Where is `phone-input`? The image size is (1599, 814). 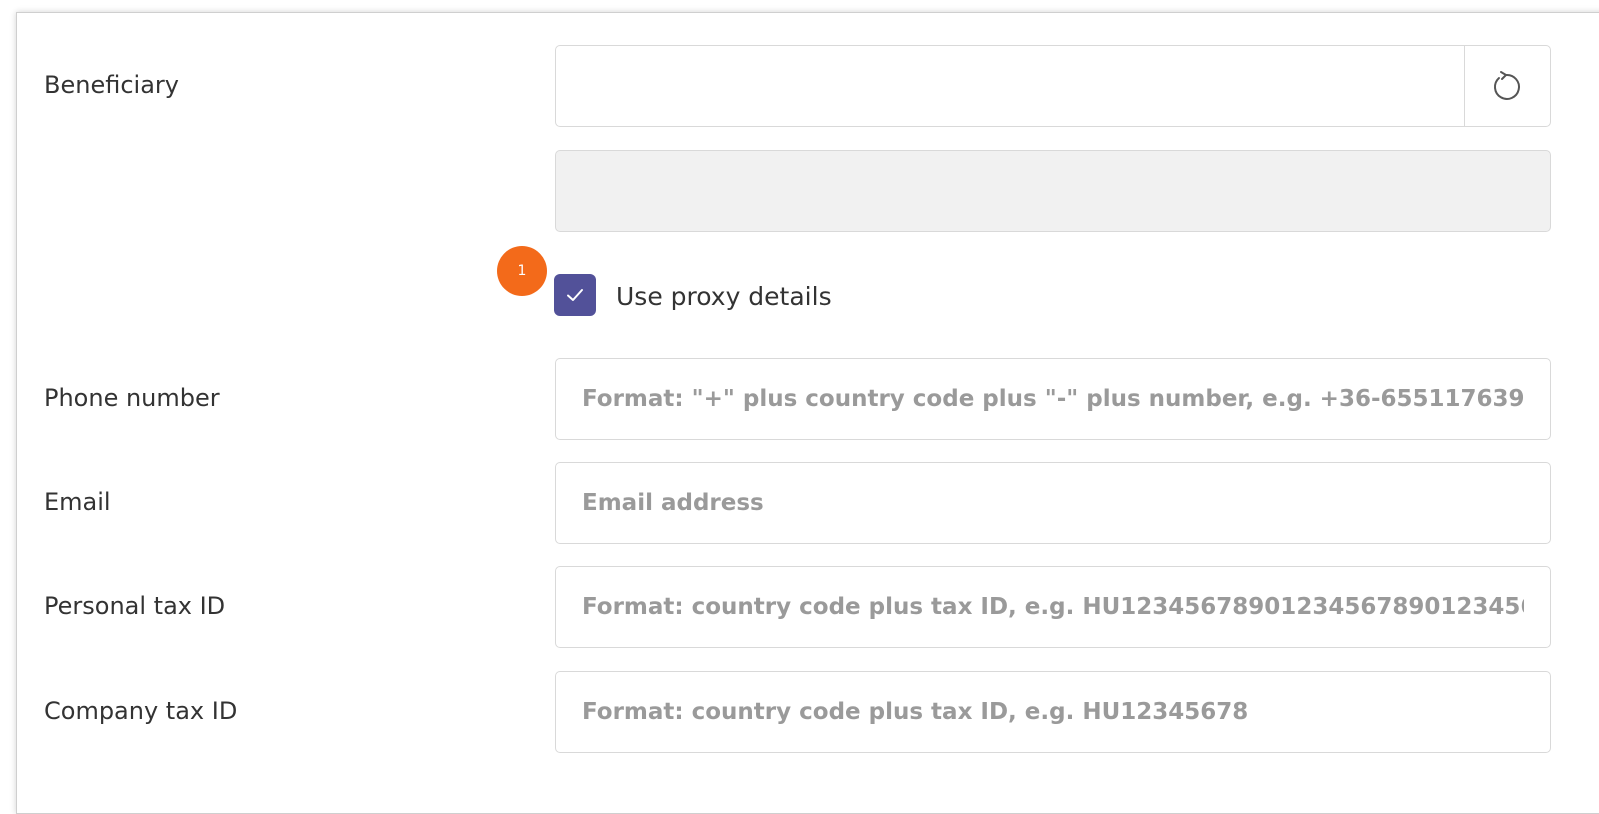 phone-input is located at coordinates (1053, 399).